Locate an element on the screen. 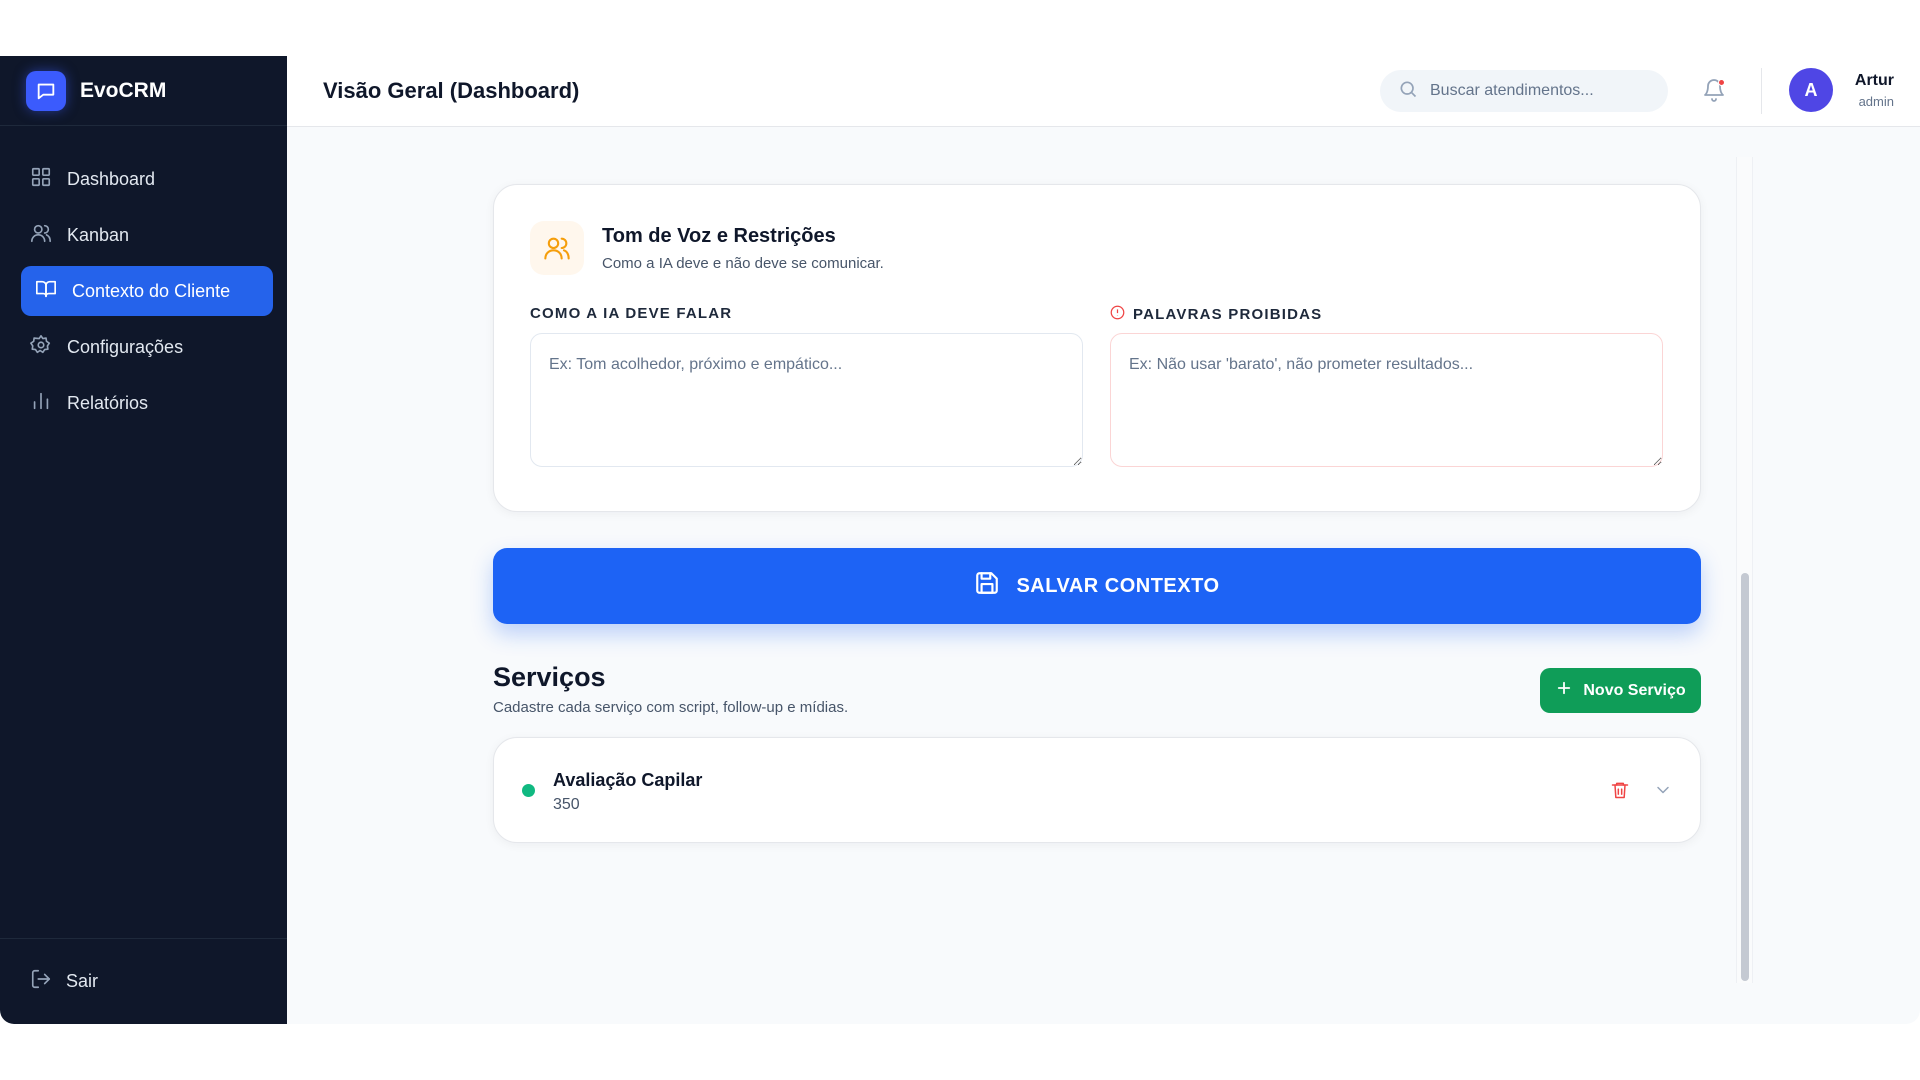  sidebar-item-dashboard: Dashboard is located at coordinates (147, 179).